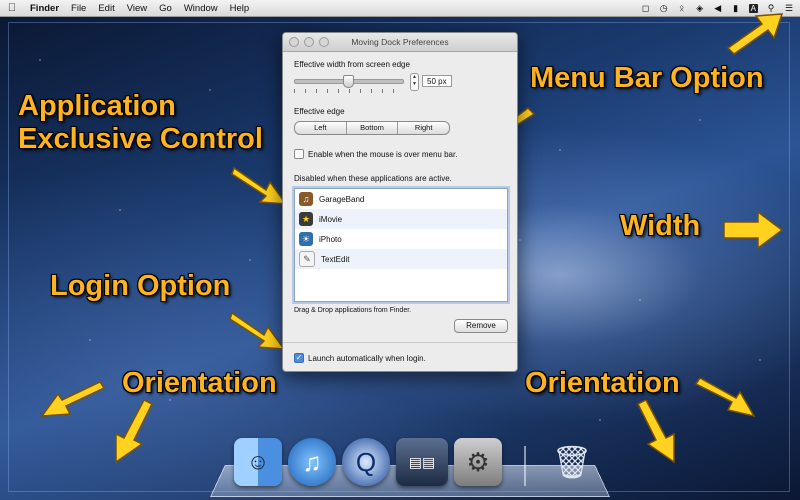  What do you see at coordinates (44, 8) in the screenshot?
I see `menu-finder: Finder` at bounding box center [44, 8].